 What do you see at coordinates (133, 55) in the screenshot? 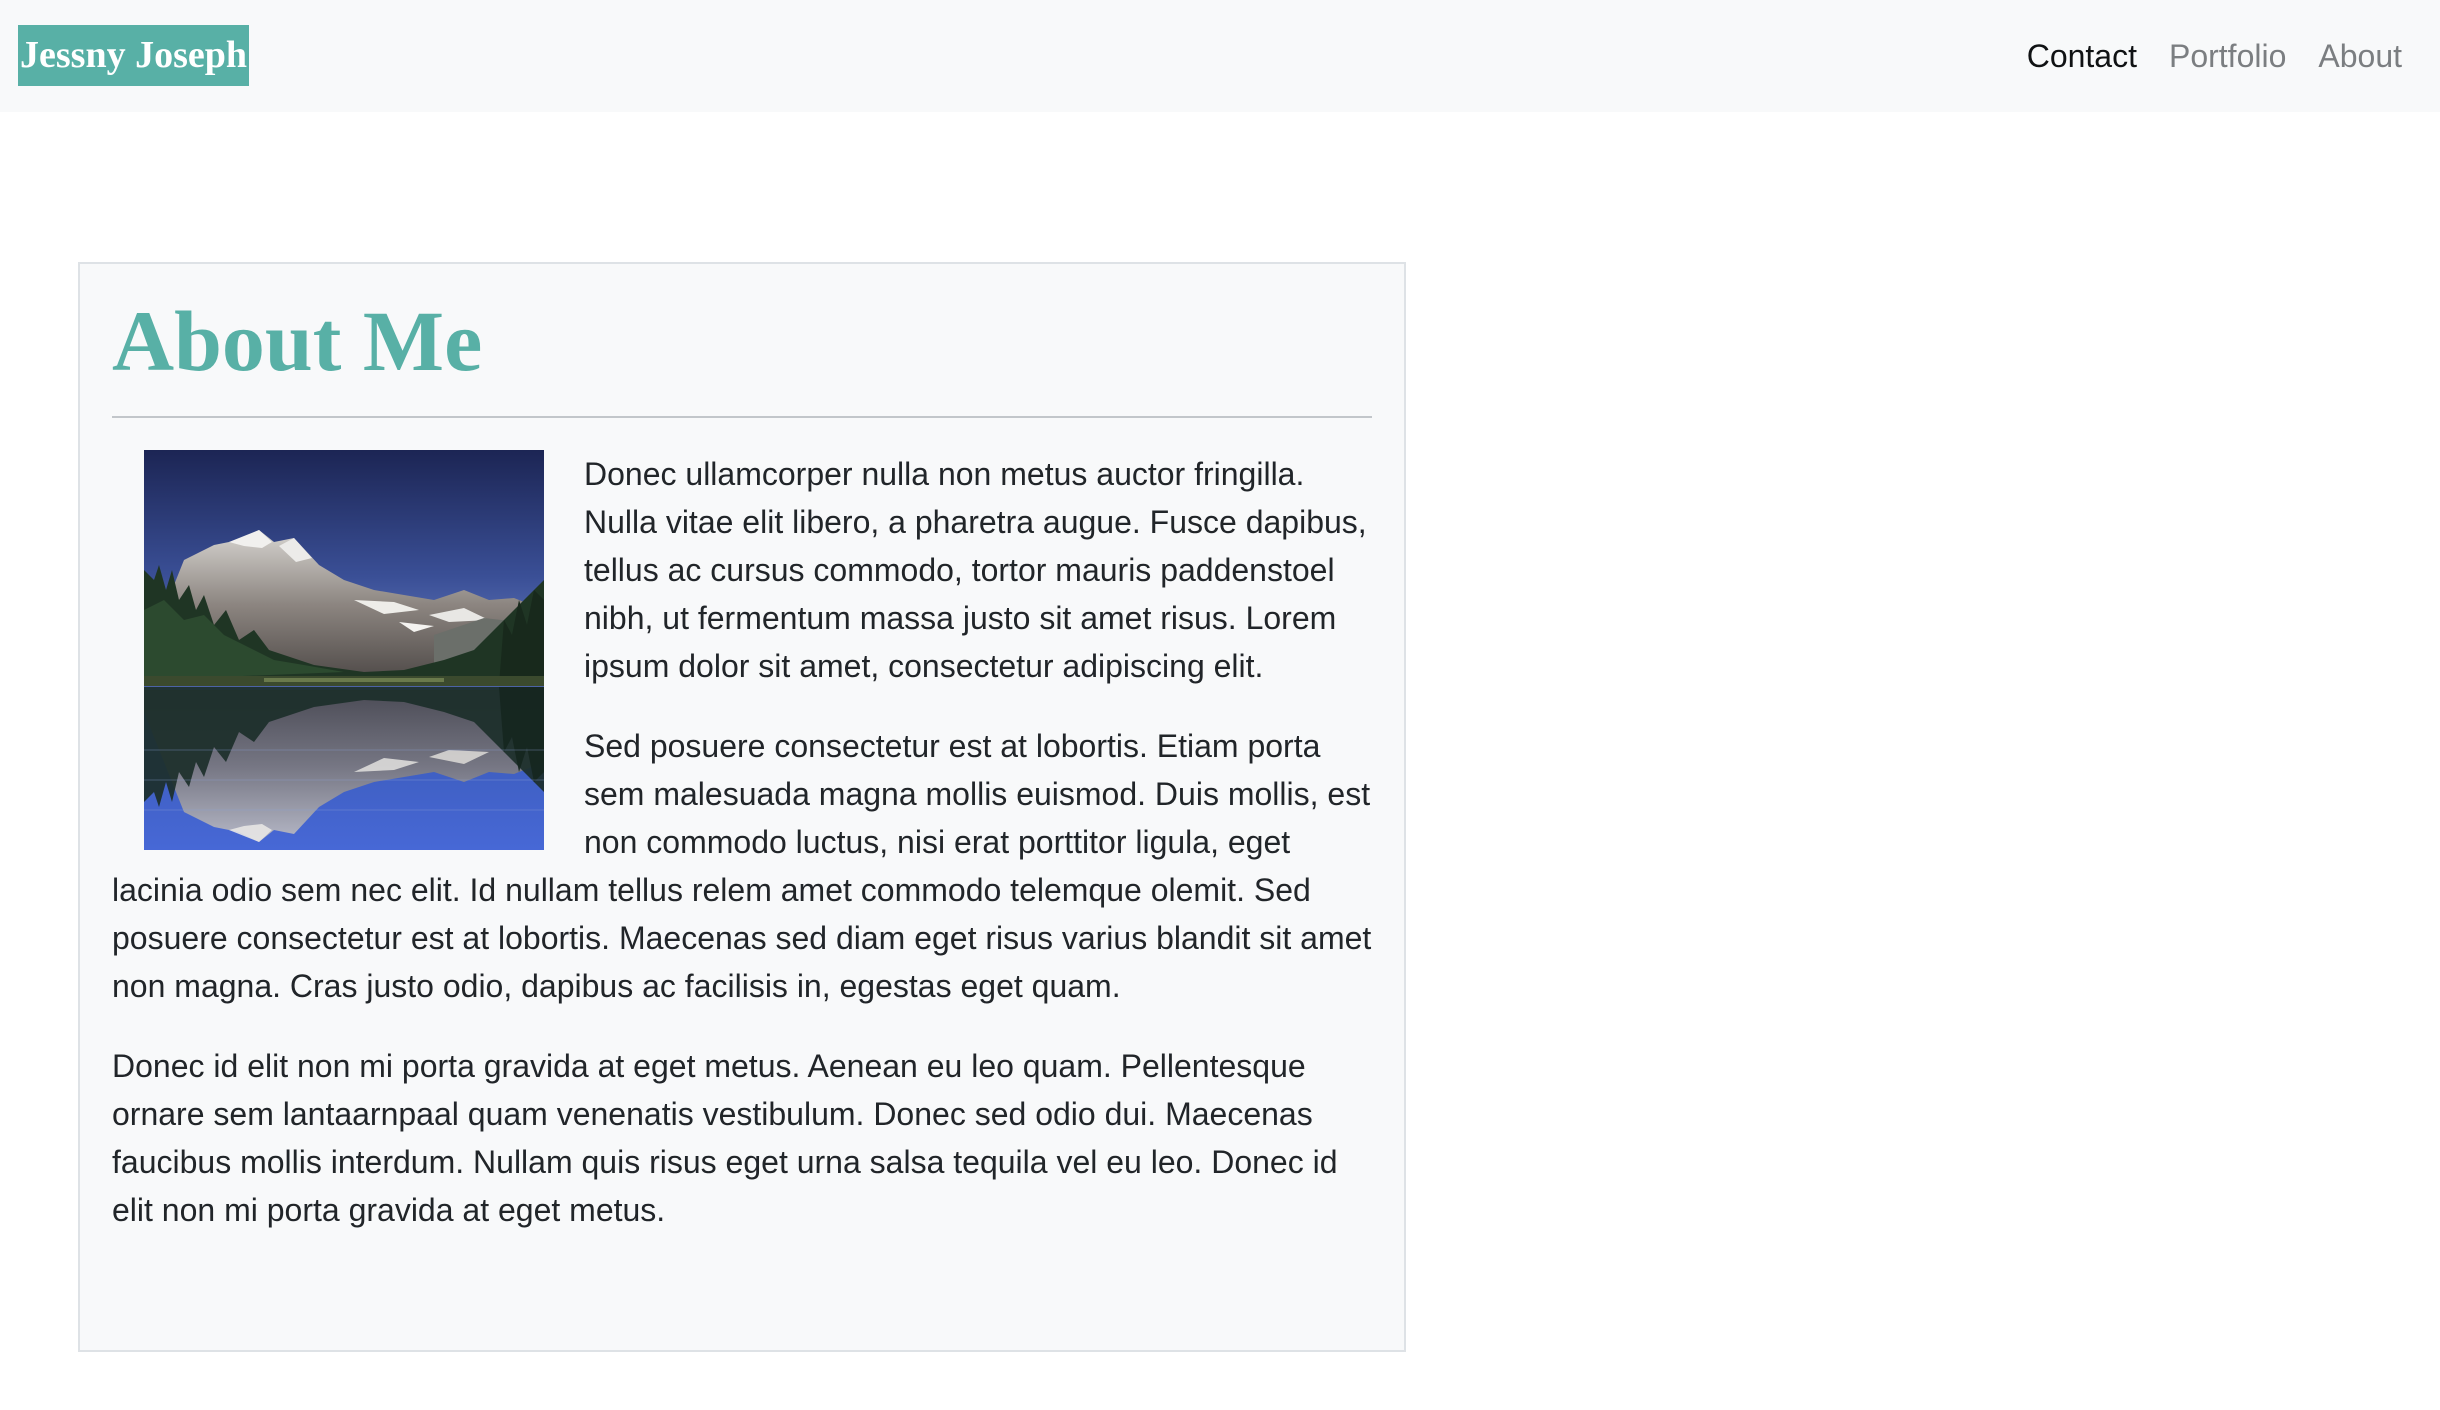
I see `brand-logo: Jessny Joseph` at bounding box center [133, 55].